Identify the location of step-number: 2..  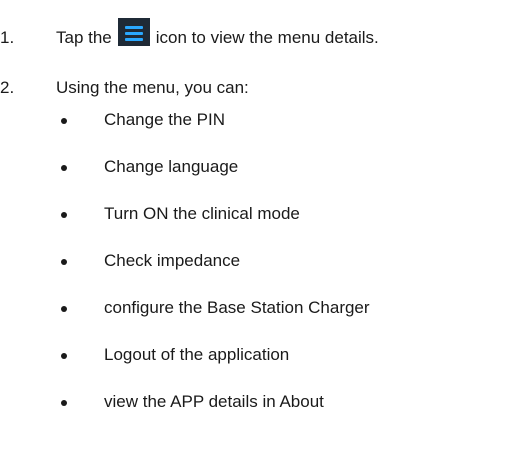
(7, 87).